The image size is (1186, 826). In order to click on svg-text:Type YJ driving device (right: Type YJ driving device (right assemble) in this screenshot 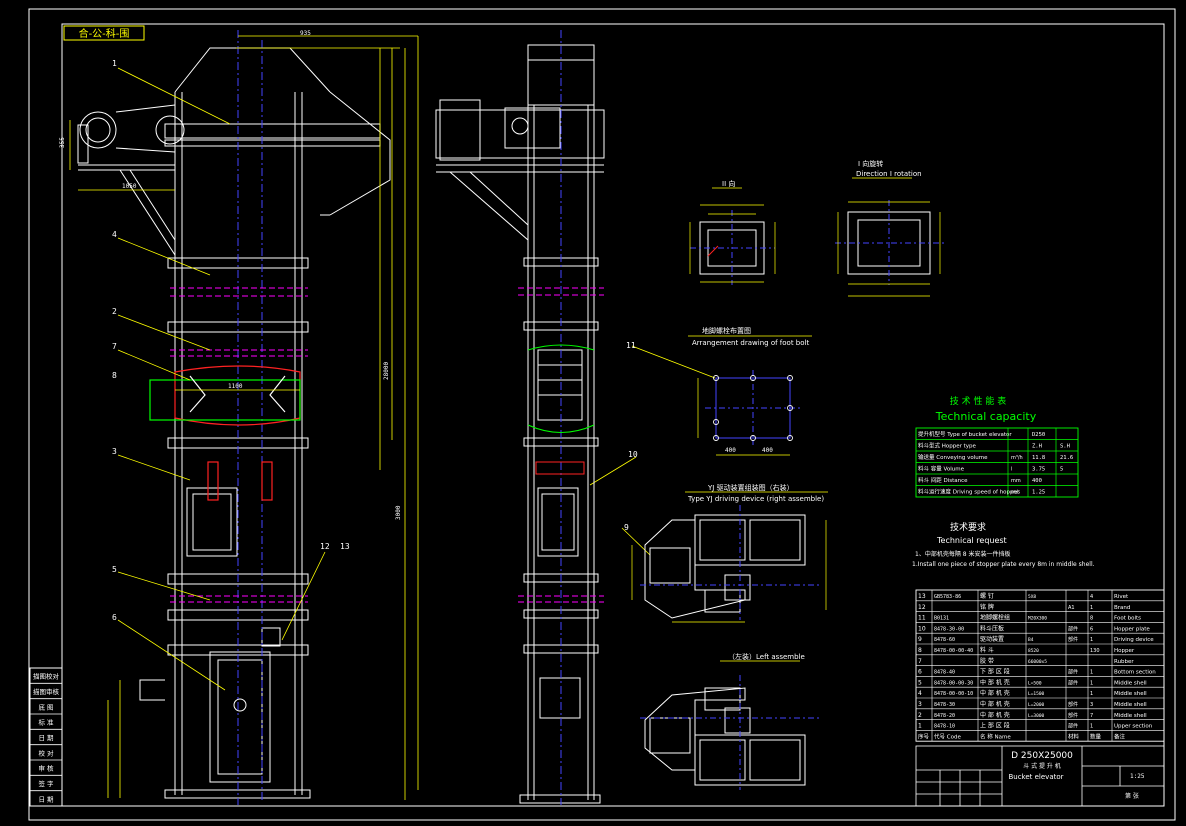, I will do `click(755, 499)`.